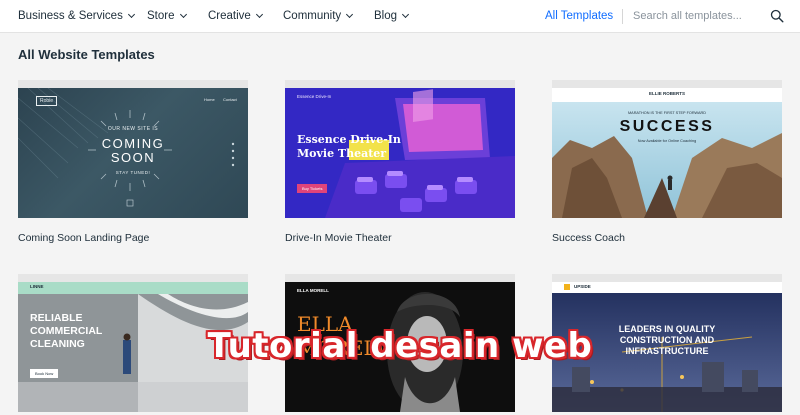 The width and height of the screenshot is (800, 415). Describe the element at coordinates (588, 238) in the screenshot. I see `template-title: Success Coach` at that location.